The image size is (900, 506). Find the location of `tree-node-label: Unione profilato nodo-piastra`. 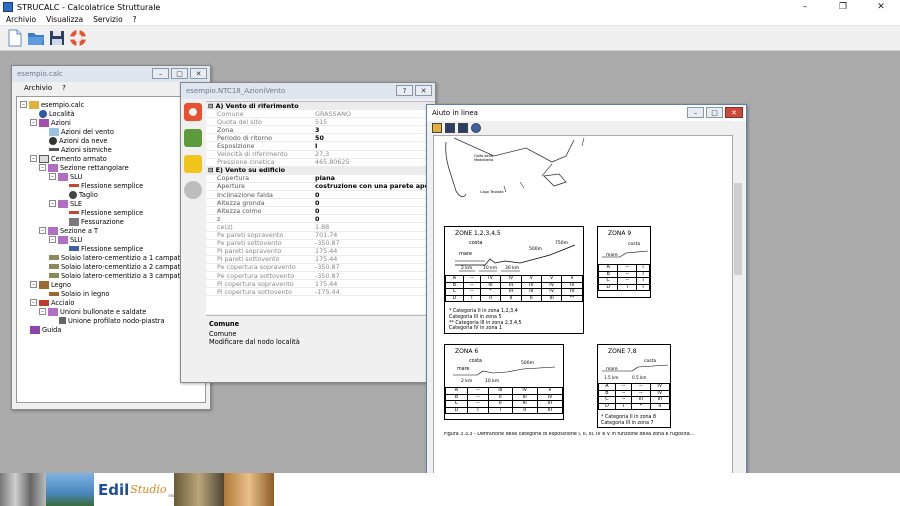

tree-node-label: Unione profilato nodo-piastra is located at coordinates (116, 320).